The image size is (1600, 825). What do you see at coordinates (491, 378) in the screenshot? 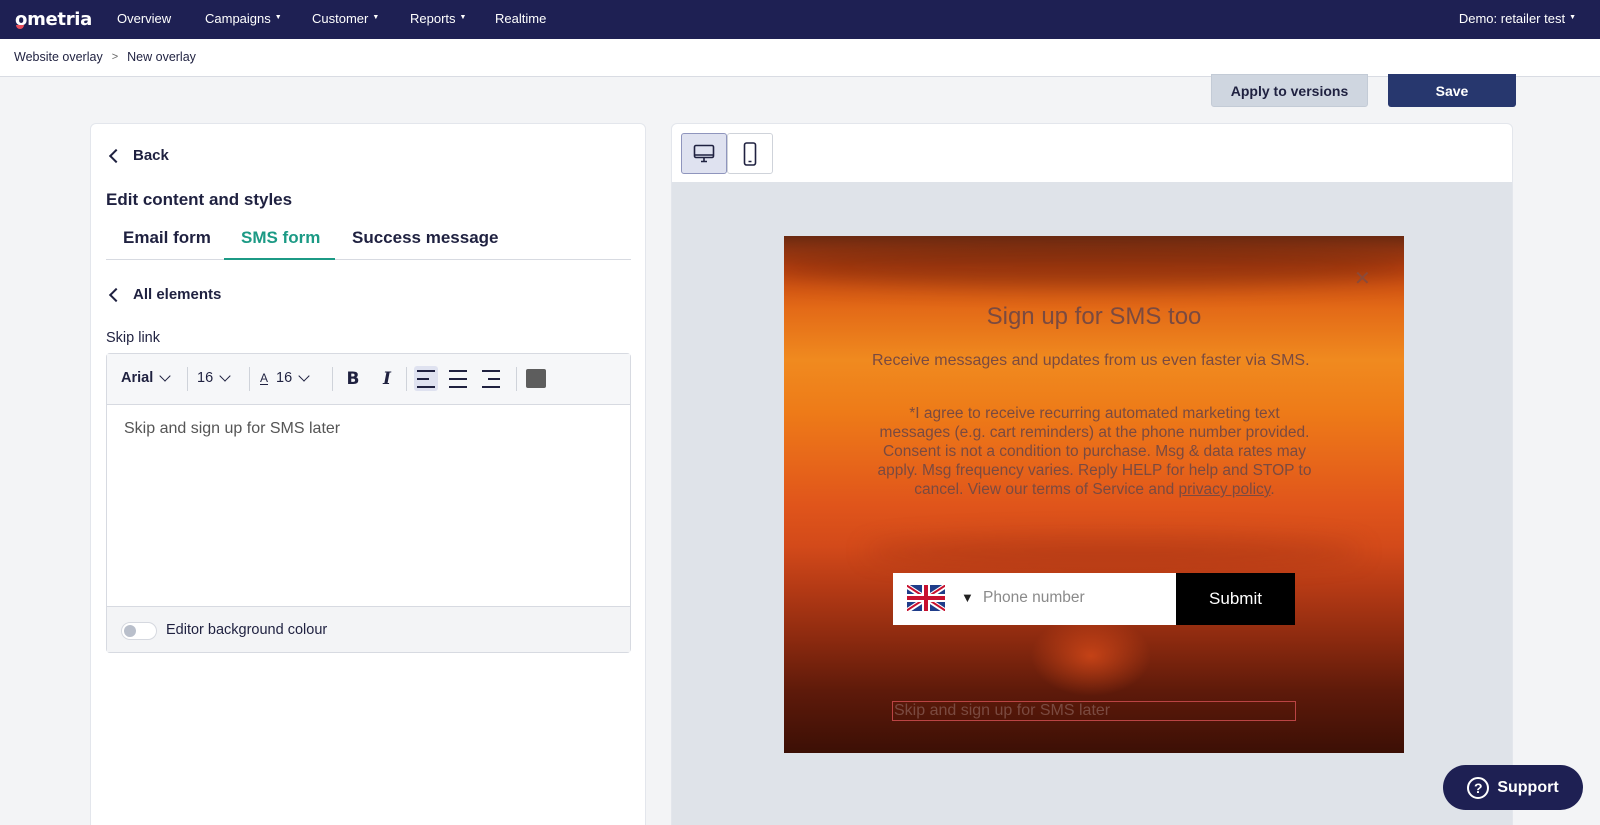
I see `align-right-icon` at bounding box center [491, 378].